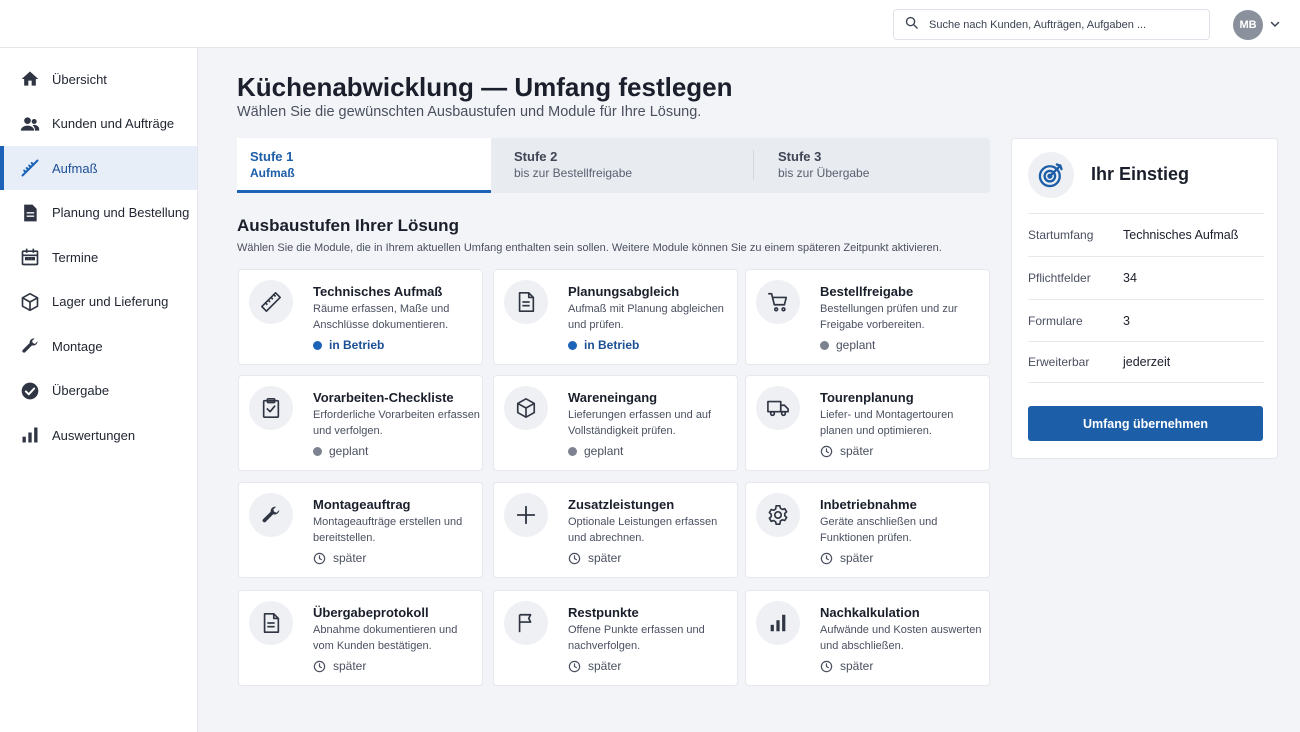 The height and width of the screenshot is (732, 1300). I want to click on summary-value: 34, so click(1130, 277).